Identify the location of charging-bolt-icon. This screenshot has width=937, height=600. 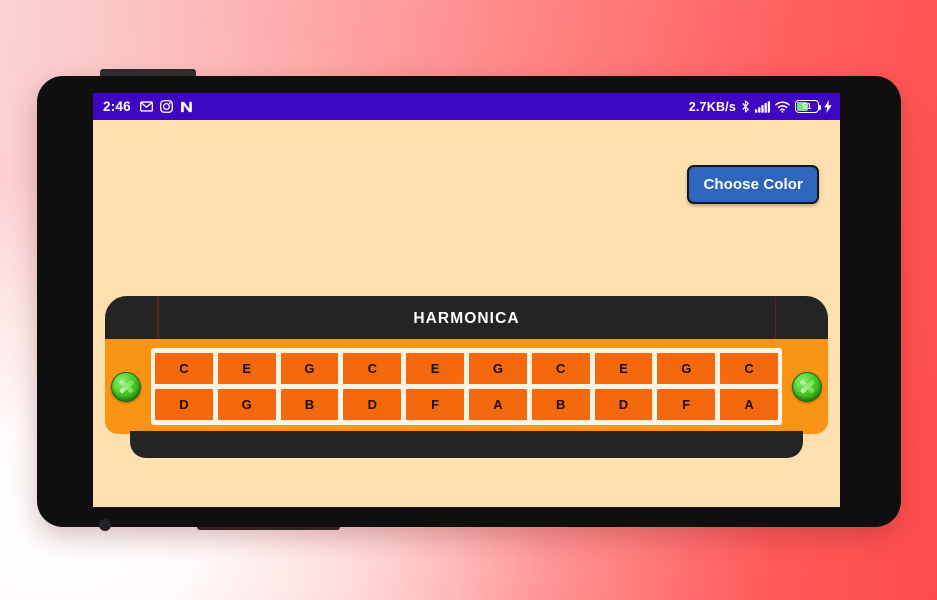
(828, 106).